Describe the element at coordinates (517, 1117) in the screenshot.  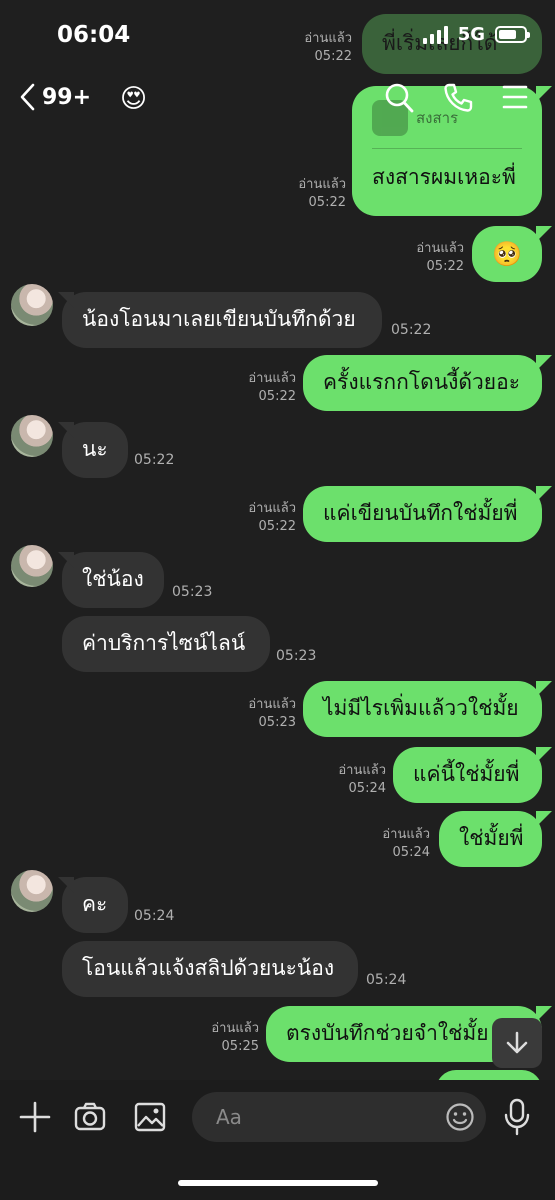
I see `microphone-icon` at that location.